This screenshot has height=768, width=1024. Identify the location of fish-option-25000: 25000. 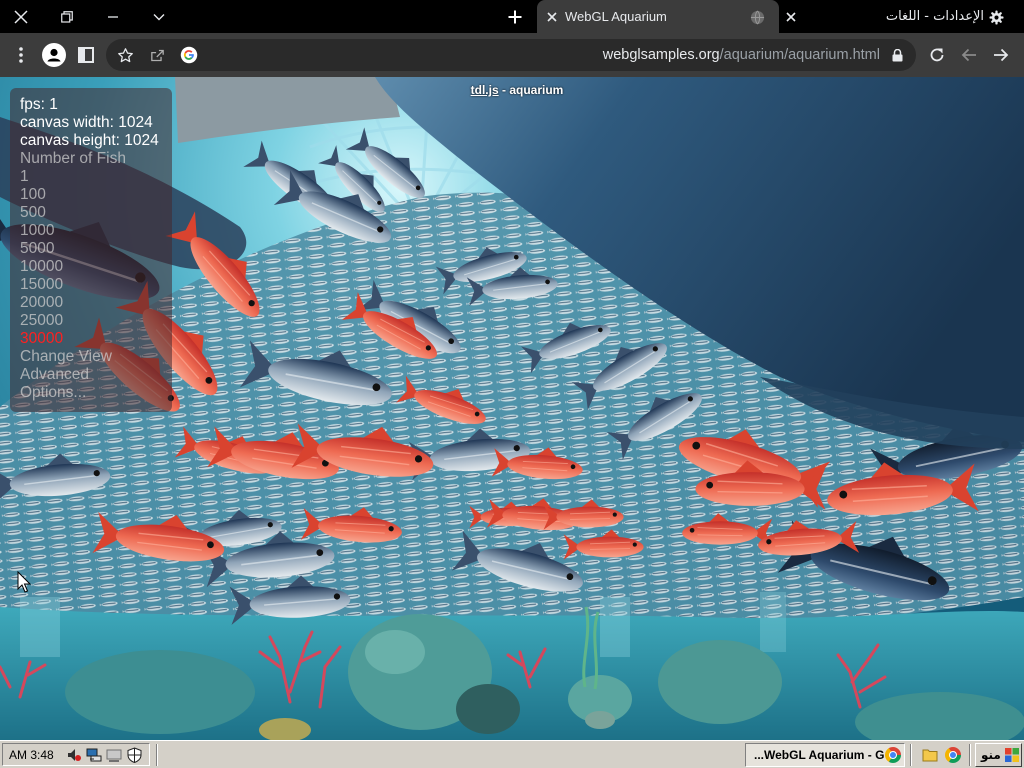
(96, 321).